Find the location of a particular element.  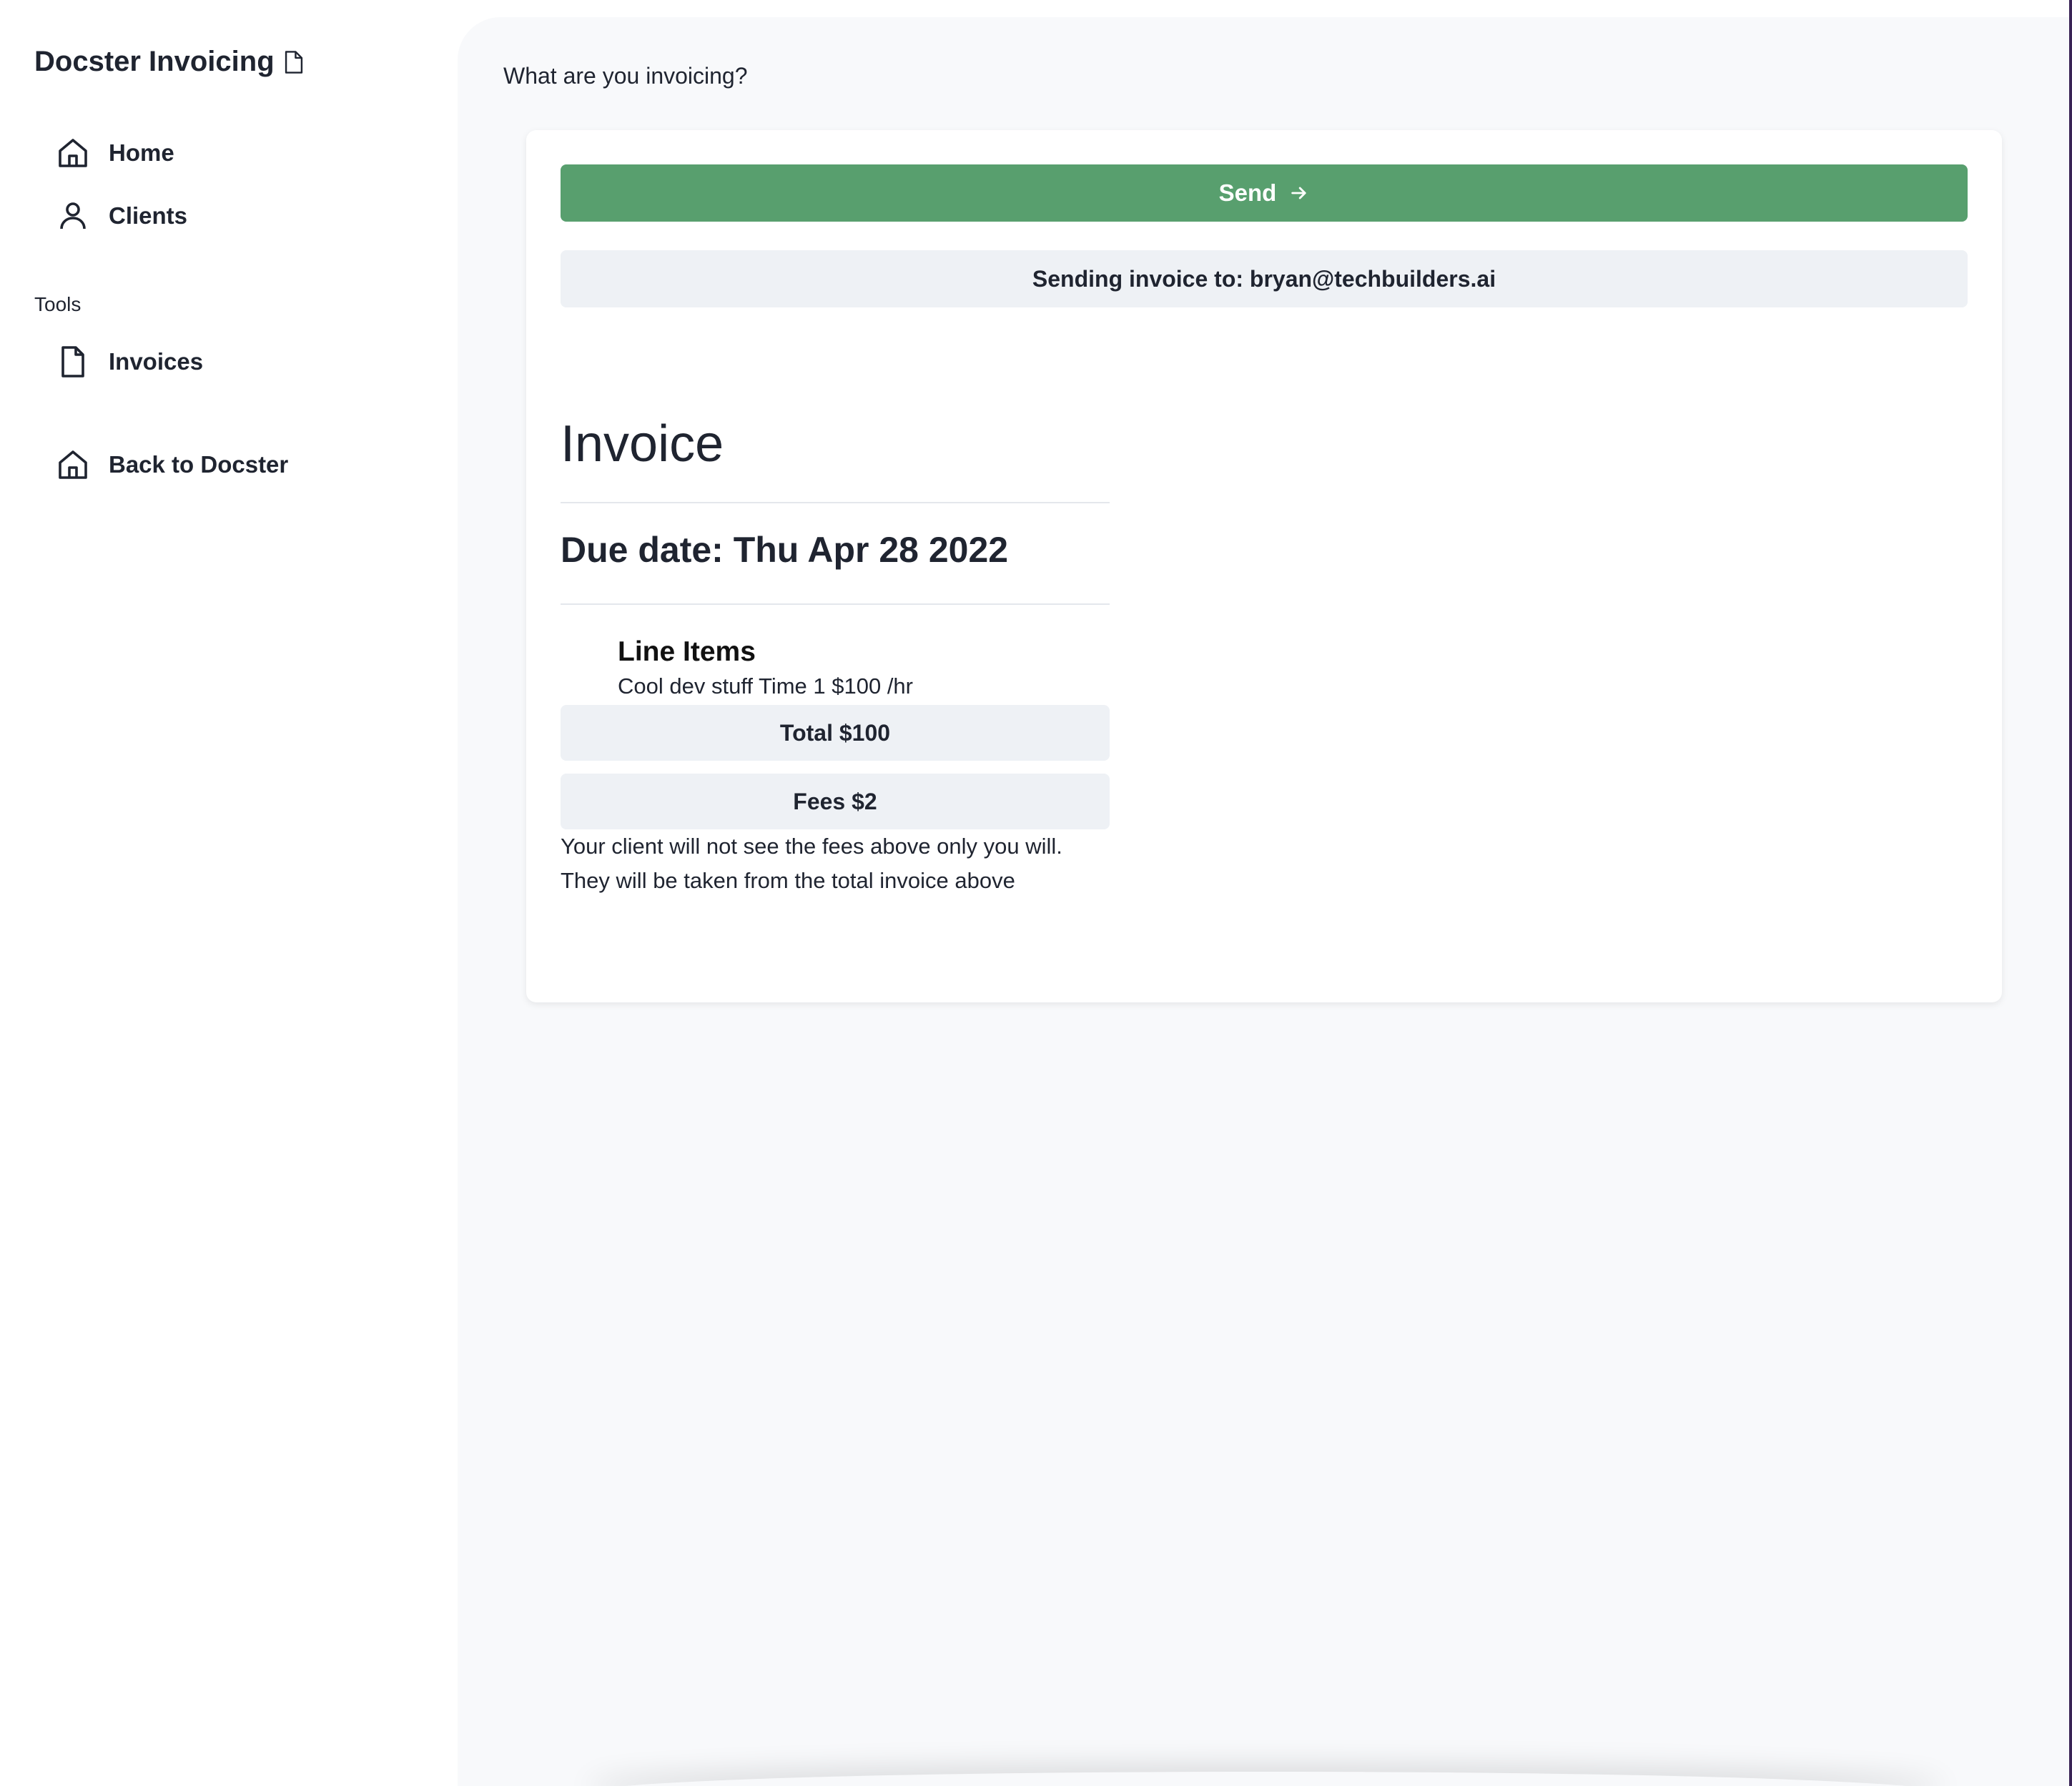

sidebar-item-label: Clients is located at coordinates (148, 215).